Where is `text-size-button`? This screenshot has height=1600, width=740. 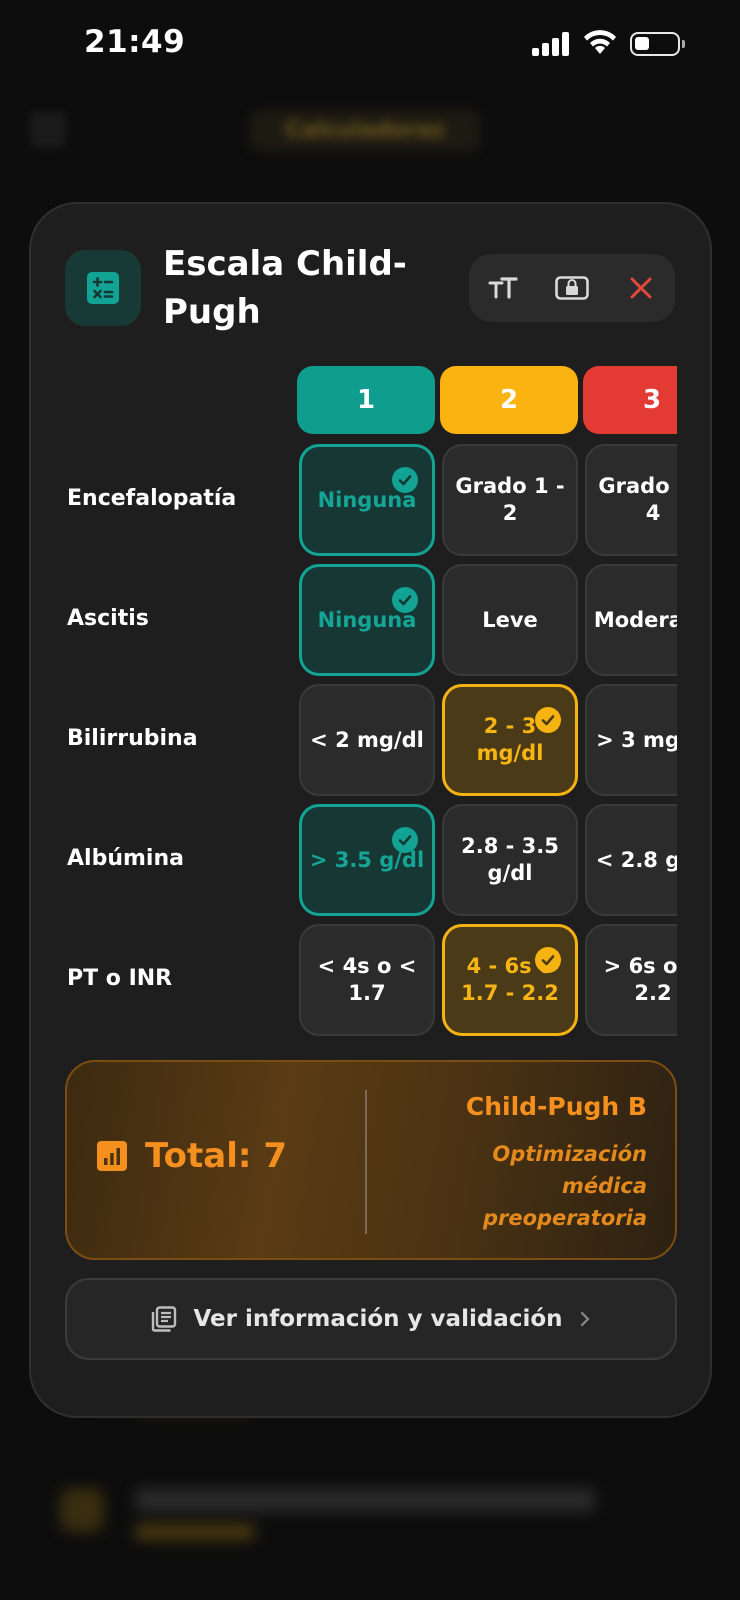 text-size-button is located at coordinates (503, 288).